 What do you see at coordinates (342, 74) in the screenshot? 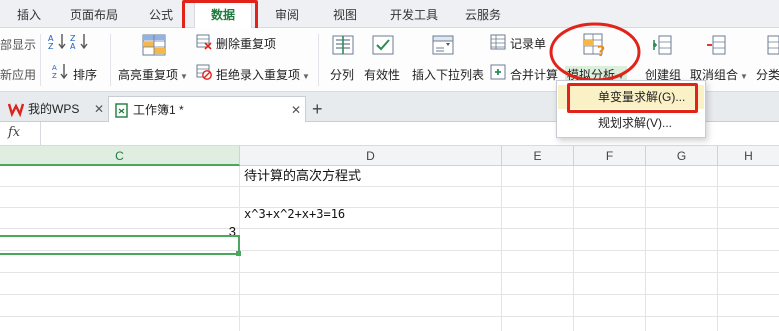
I see `split-column-button: 分列` at bounding box center [342, 74].